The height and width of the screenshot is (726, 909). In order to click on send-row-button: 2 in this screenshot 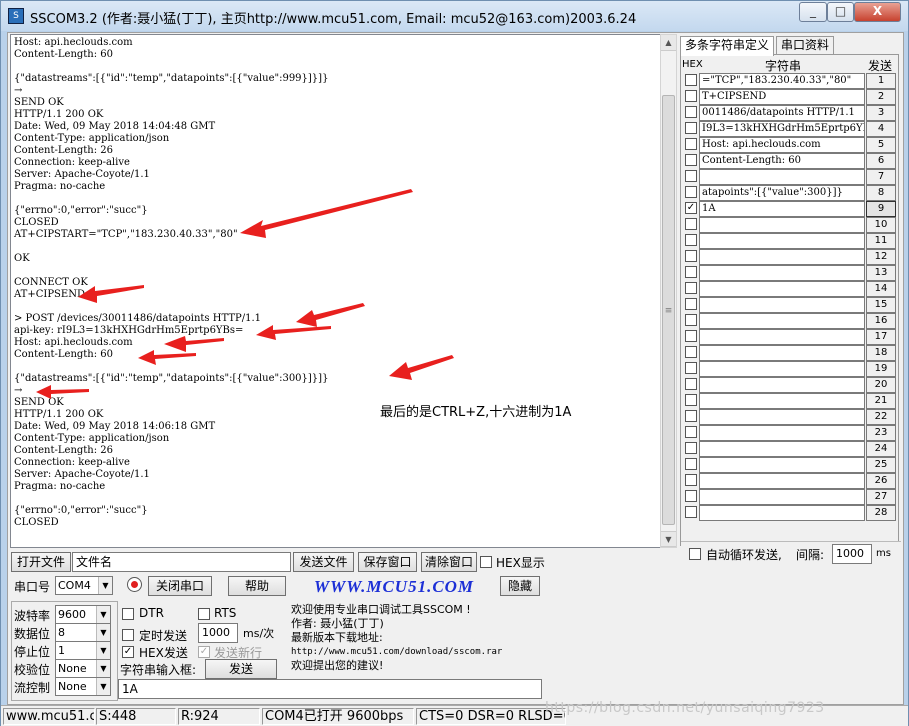, I will do `click(881, 97)`.